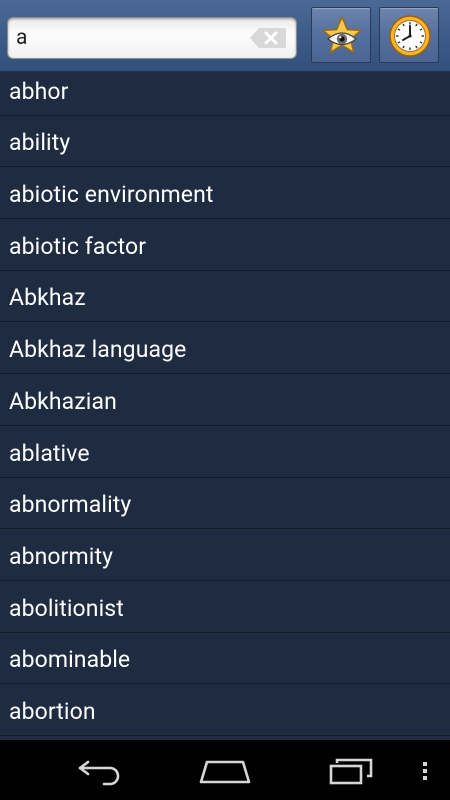  I want to click on back-icon, so click(99, 770).